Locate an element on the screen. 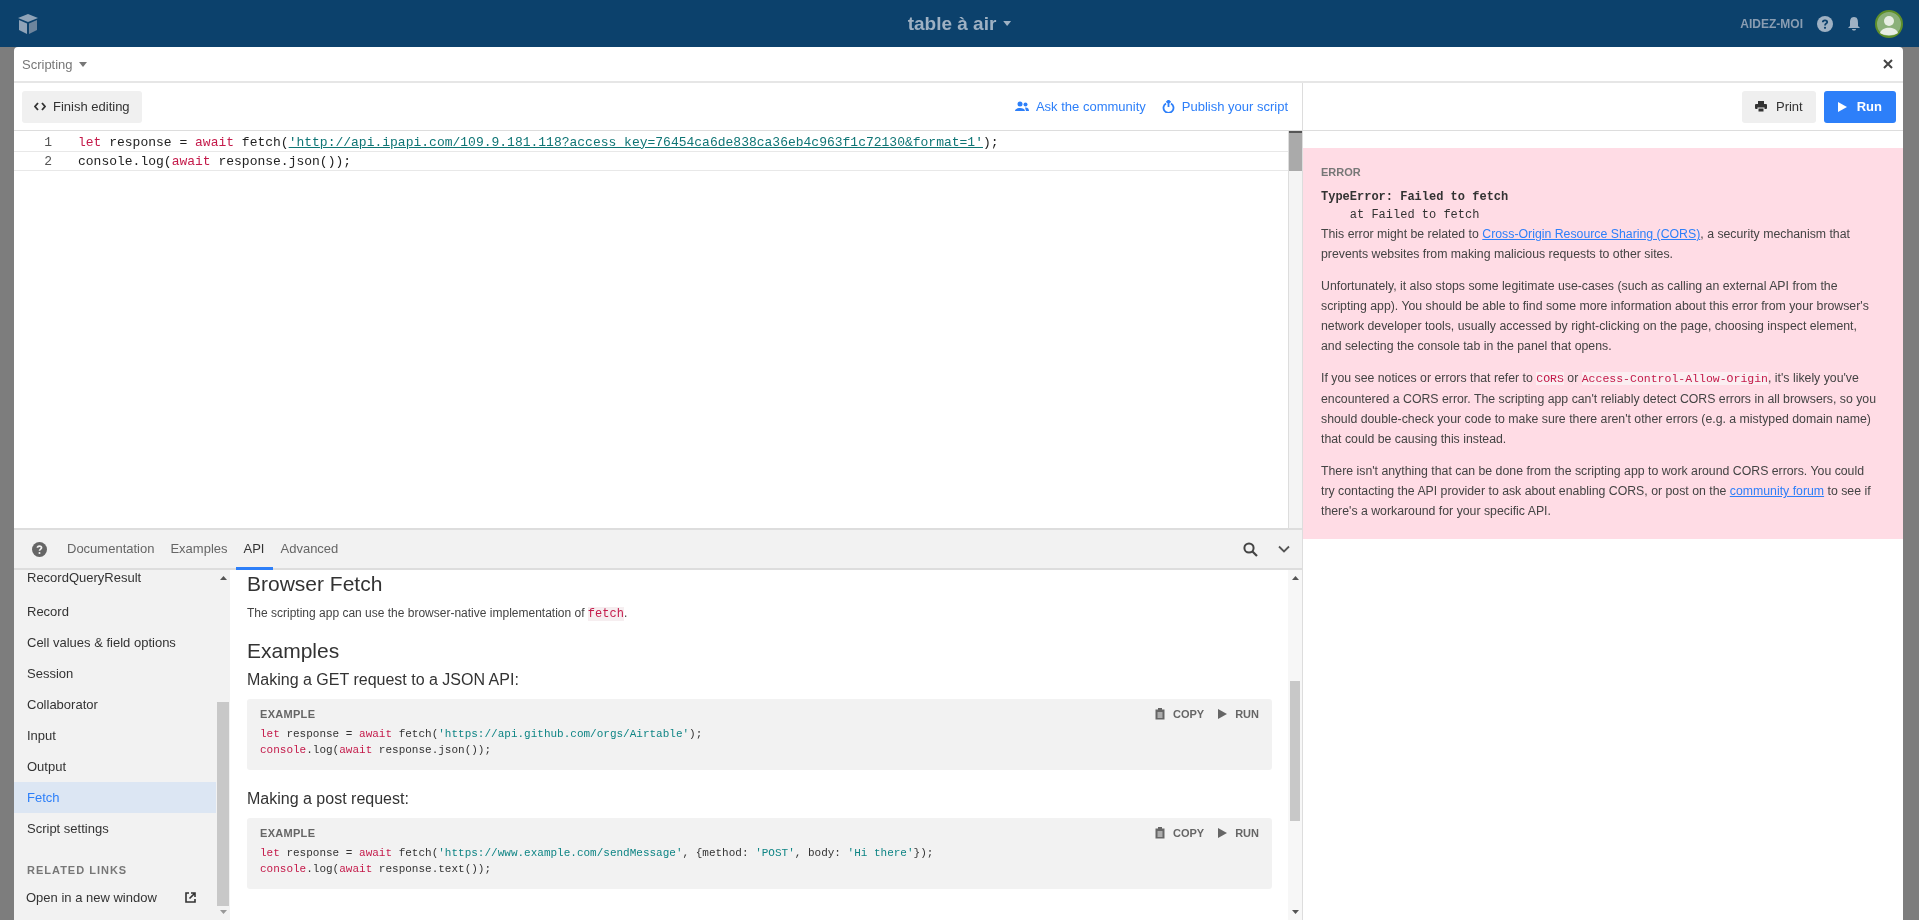 Image resolution: width=1919 pixels, height=920 pixels. ask-community-link: Ask the community is located at coordinates (1080, 106).